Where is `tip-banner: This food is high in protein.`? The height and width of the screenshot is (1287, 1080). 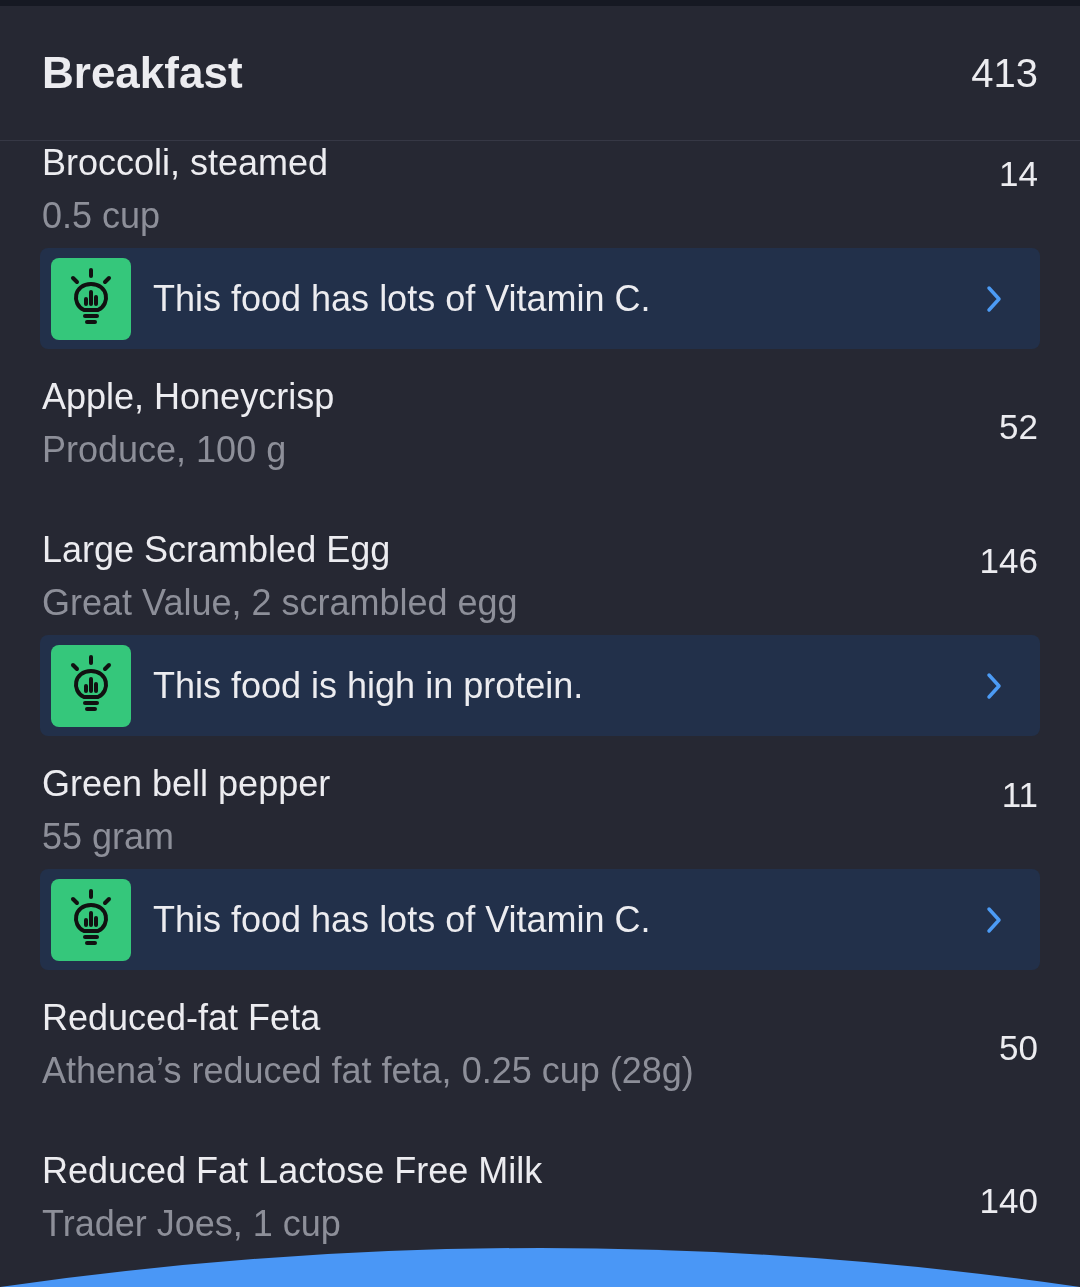 tip-banner: This food is high in protein. is located at coordinates (540, 685).